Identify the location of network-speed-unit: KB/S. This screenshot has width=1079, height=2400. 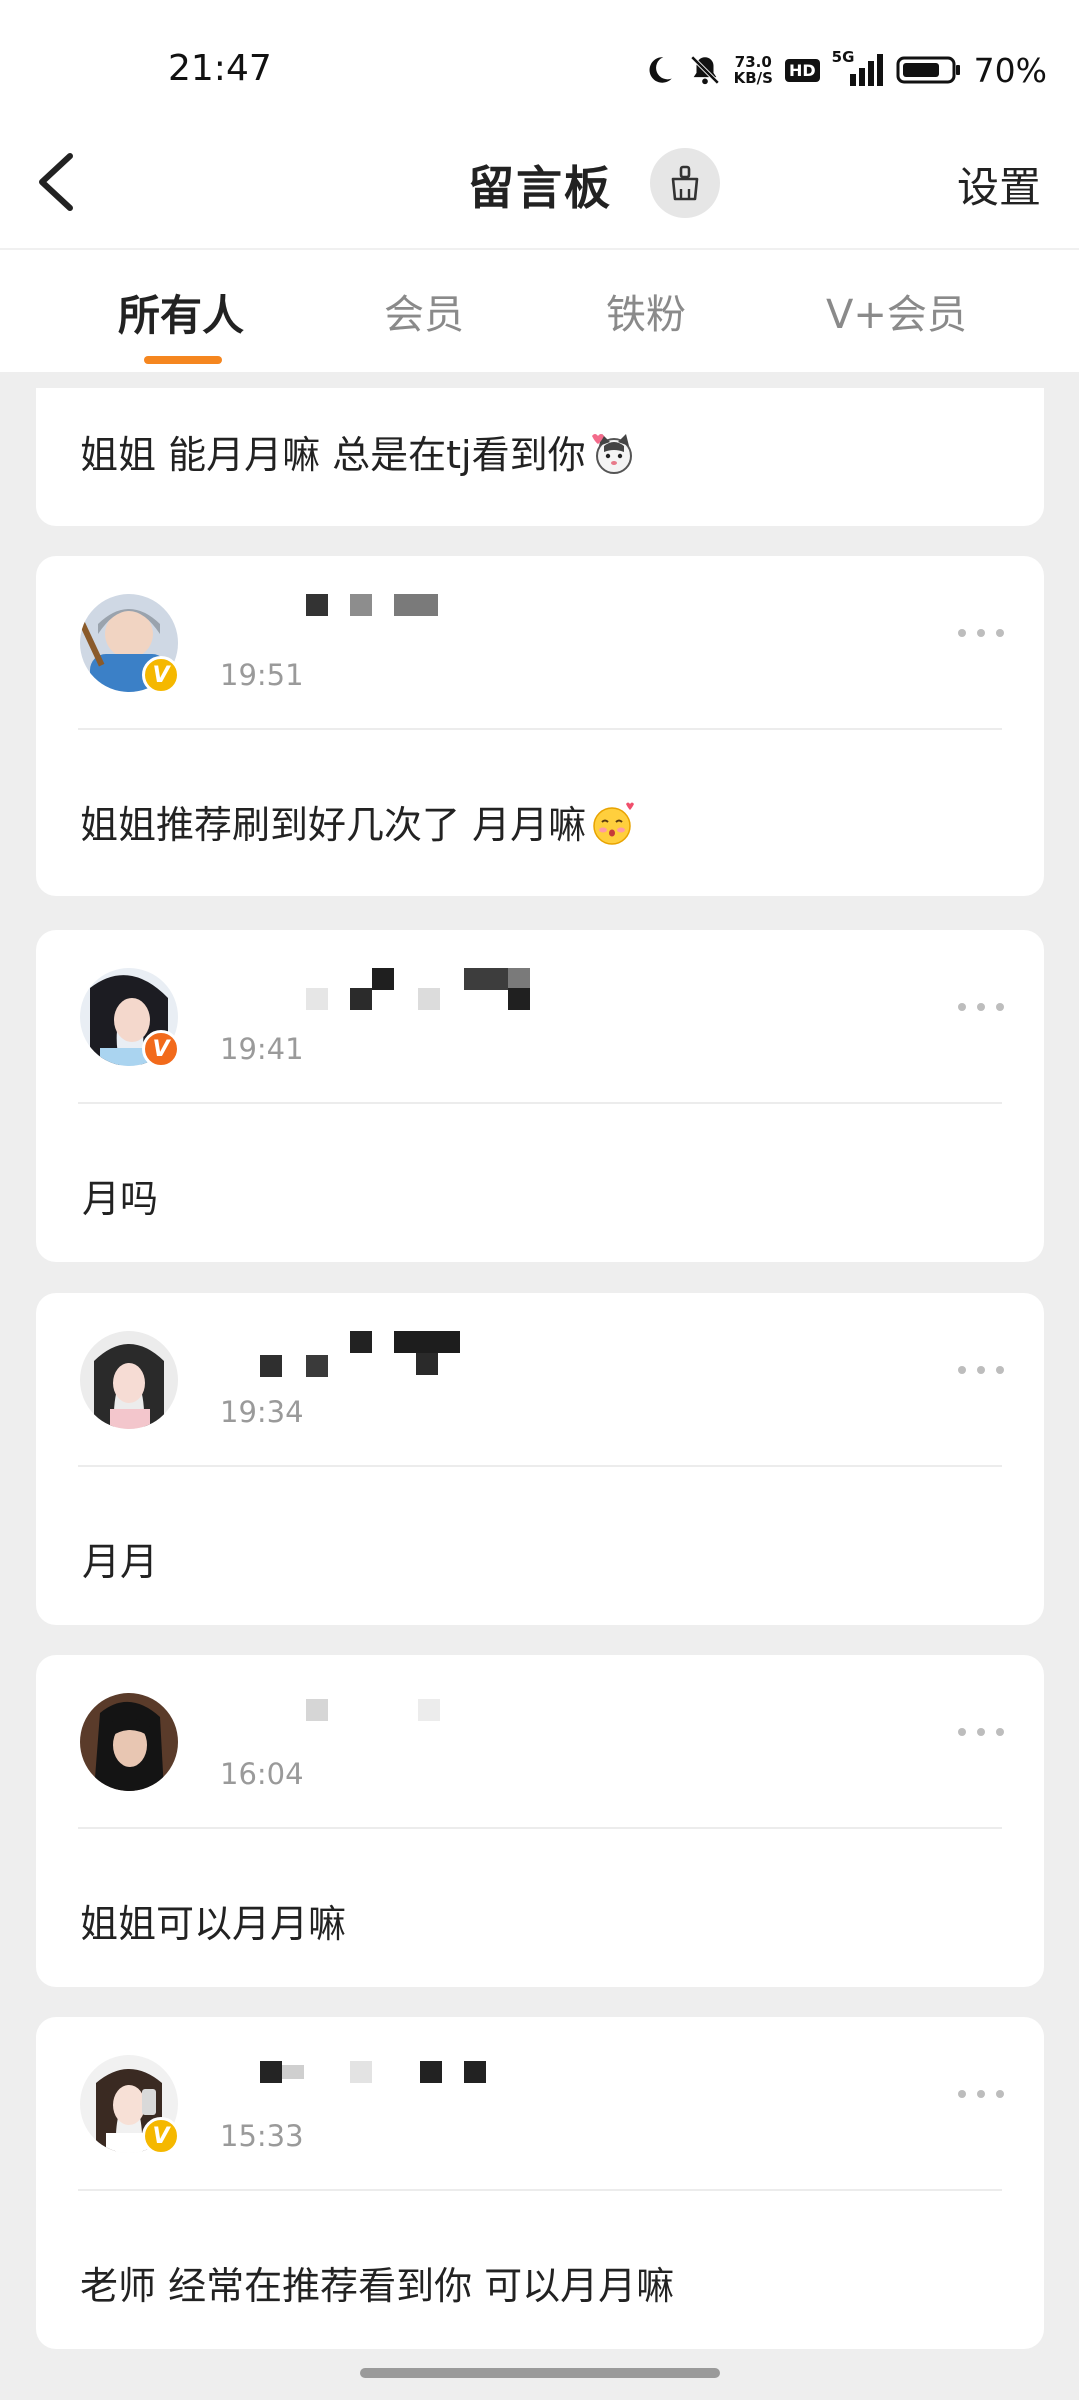
(753, 78).